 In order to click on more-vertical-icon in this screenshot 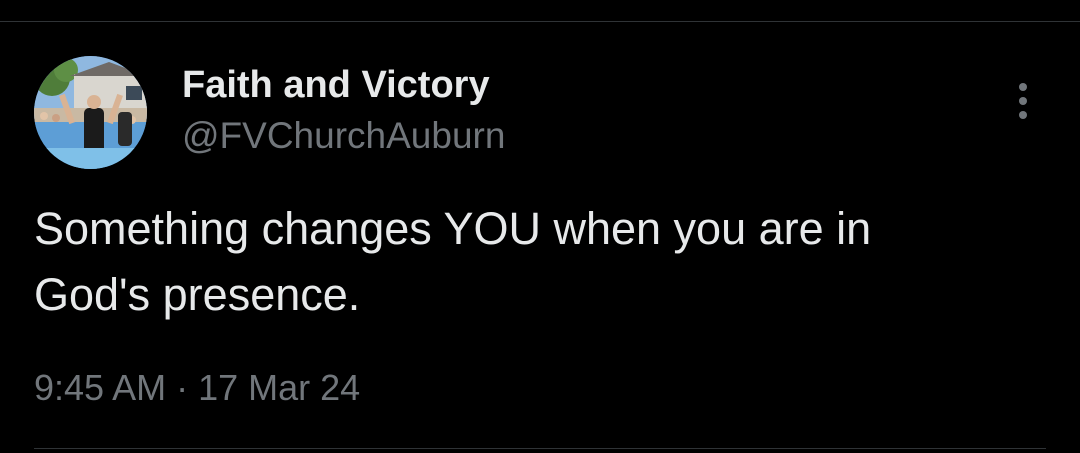, I will do `click(1023, 101)`.